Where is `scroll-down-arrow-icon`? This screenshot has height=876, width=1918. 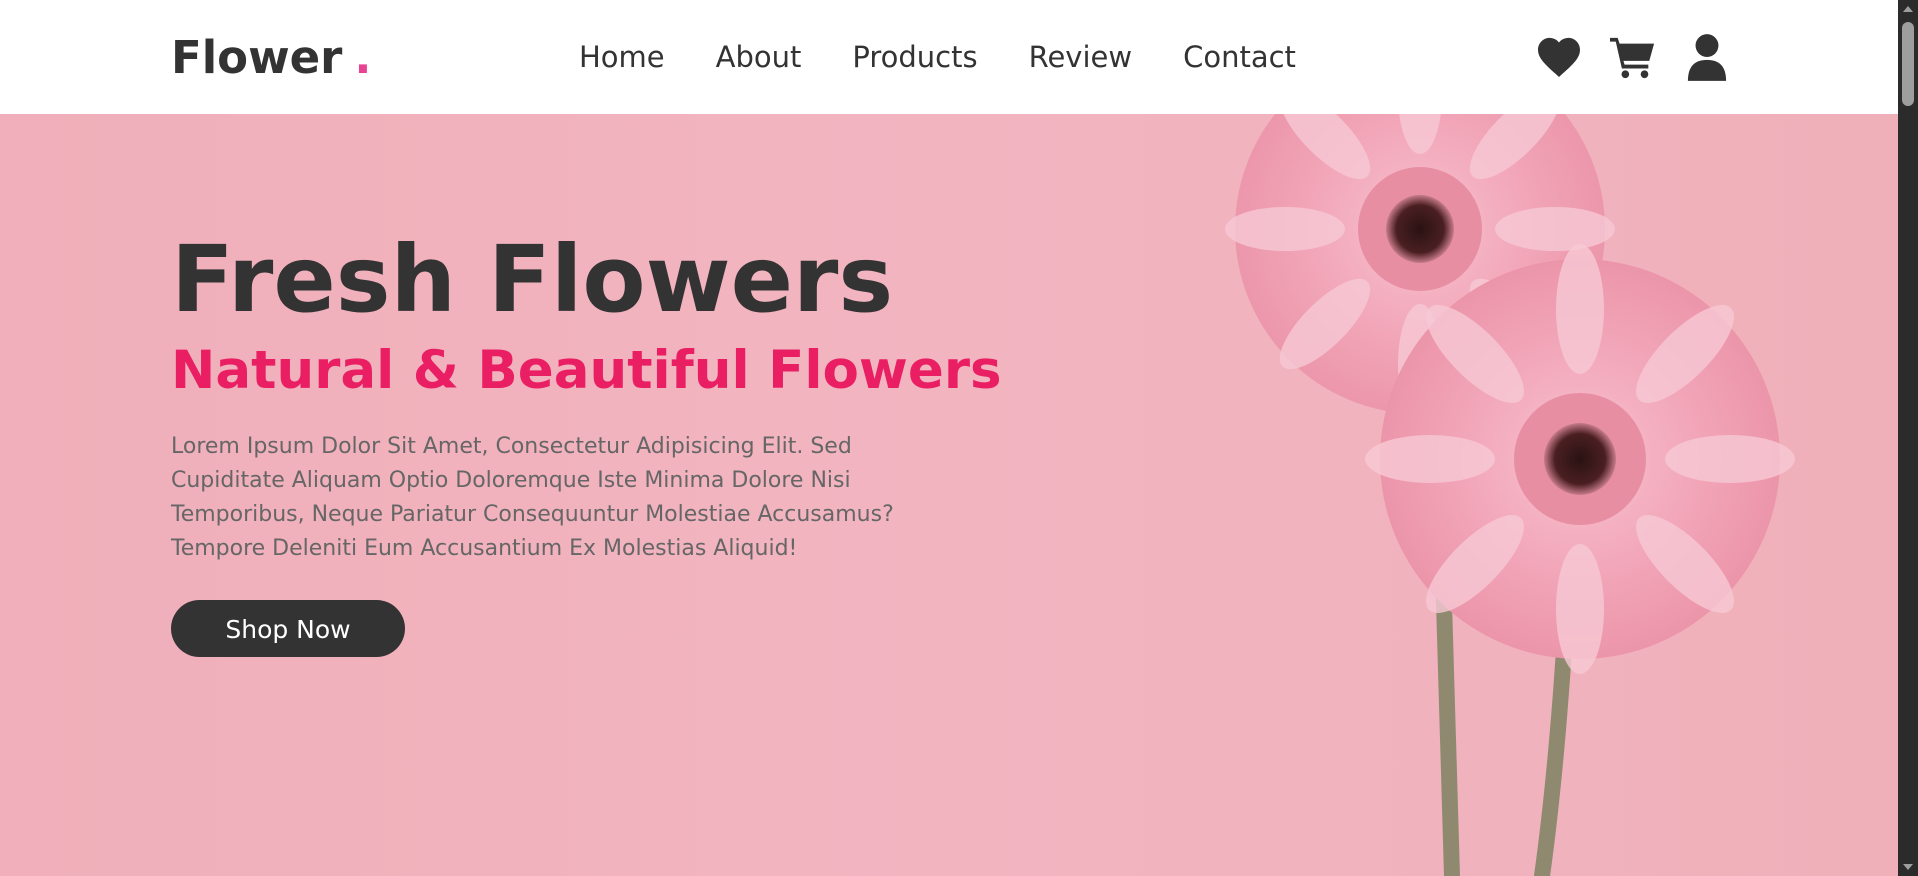 scroll-down-arrow-icon is located at coordinates (1908, 867).